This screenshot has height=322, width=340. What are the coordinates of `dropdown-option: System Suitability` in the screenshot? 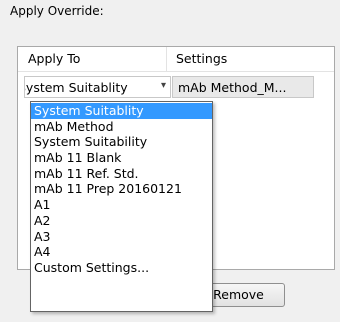 It's located at (121, 142).